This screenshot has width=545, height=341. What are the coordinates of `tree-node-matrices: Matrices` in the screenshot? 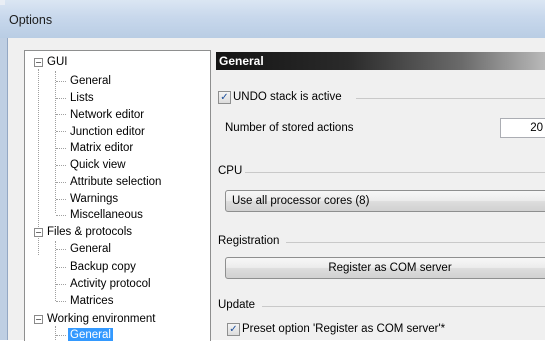 It's located at (91, 301).